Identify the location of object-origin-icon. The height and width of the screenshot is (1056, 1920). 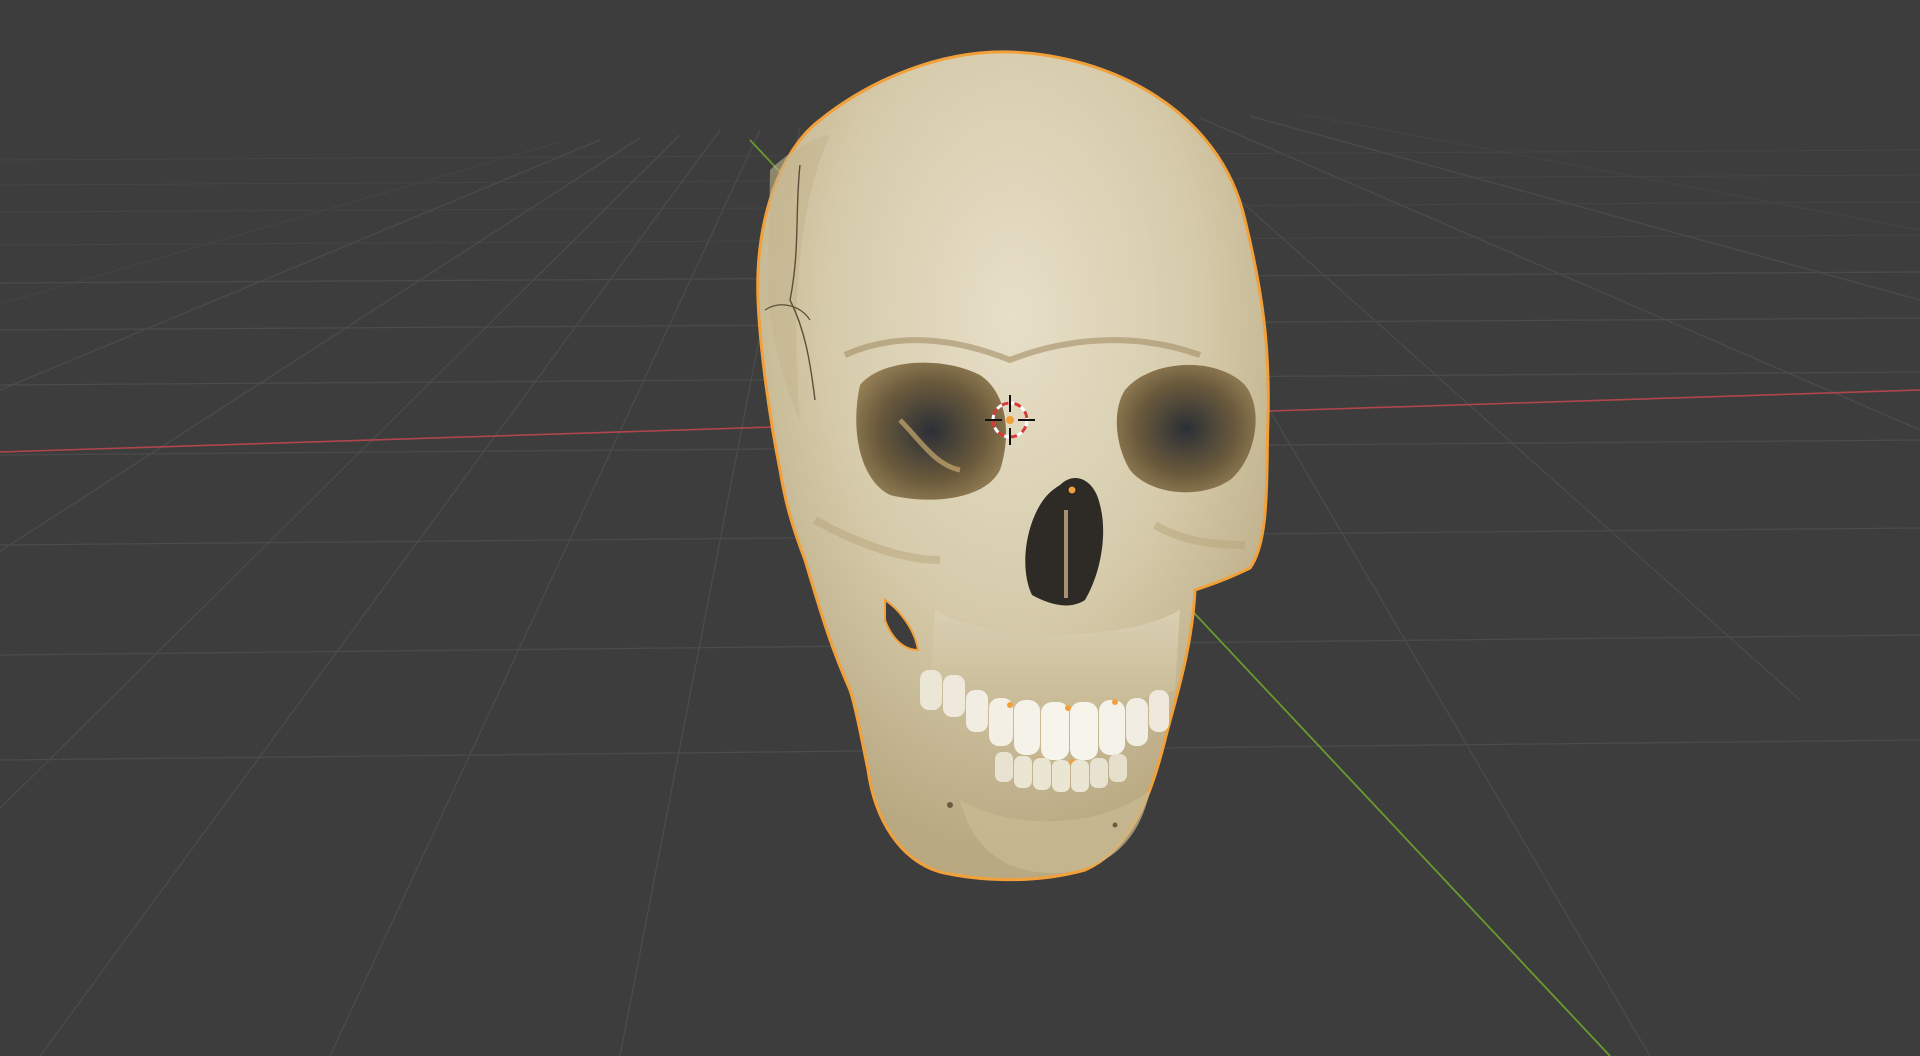
(1072, 490).